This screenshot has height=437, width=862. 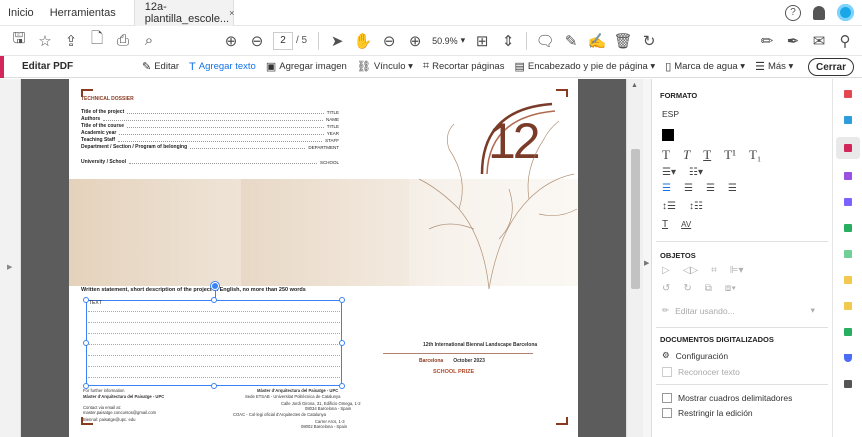 I want to click on fit-page-icon: ⊞, so click(x=482, y=41).